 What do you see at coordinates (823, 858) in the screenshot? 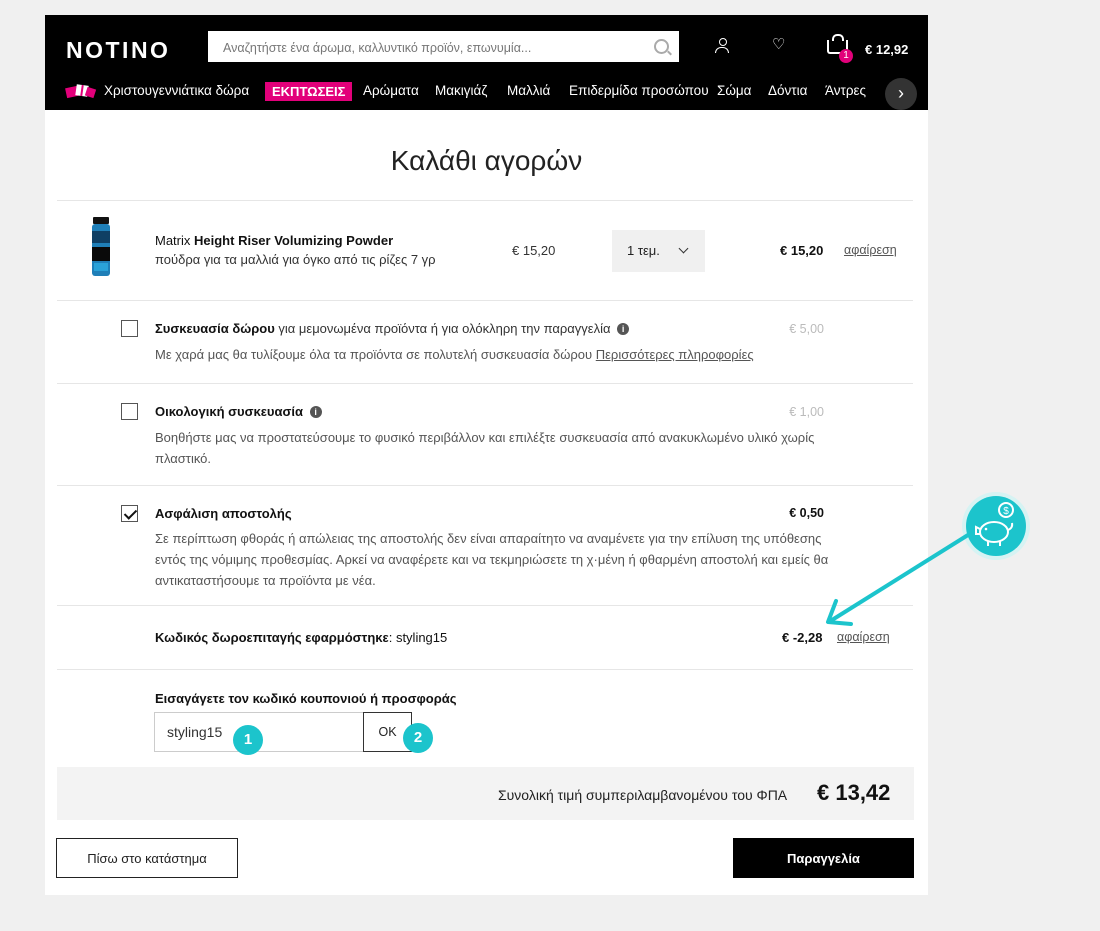
I see `place-order-button: Παραγγελία` at bounding box center [823, 858].